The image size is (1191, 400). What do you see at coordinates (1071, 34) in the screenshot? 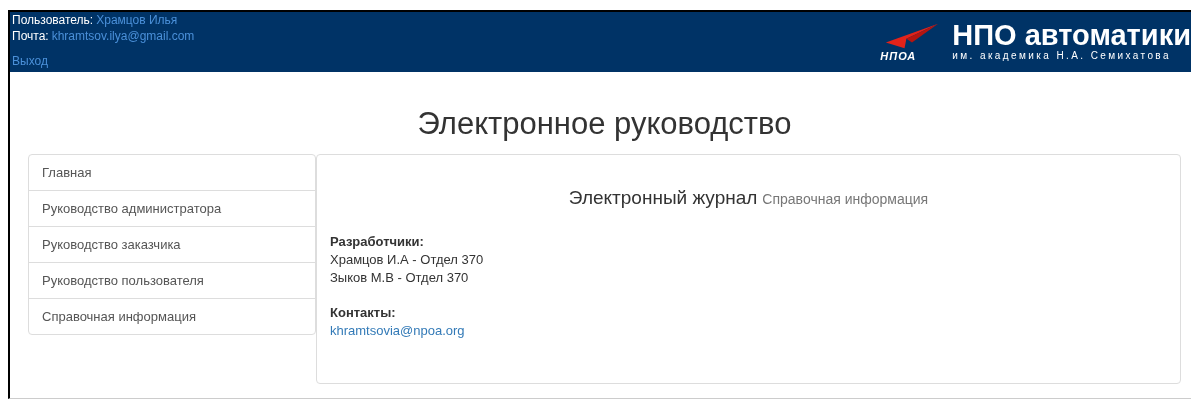
I see `logo-title: НПО автоматики` at bounding box center [1071, 34].